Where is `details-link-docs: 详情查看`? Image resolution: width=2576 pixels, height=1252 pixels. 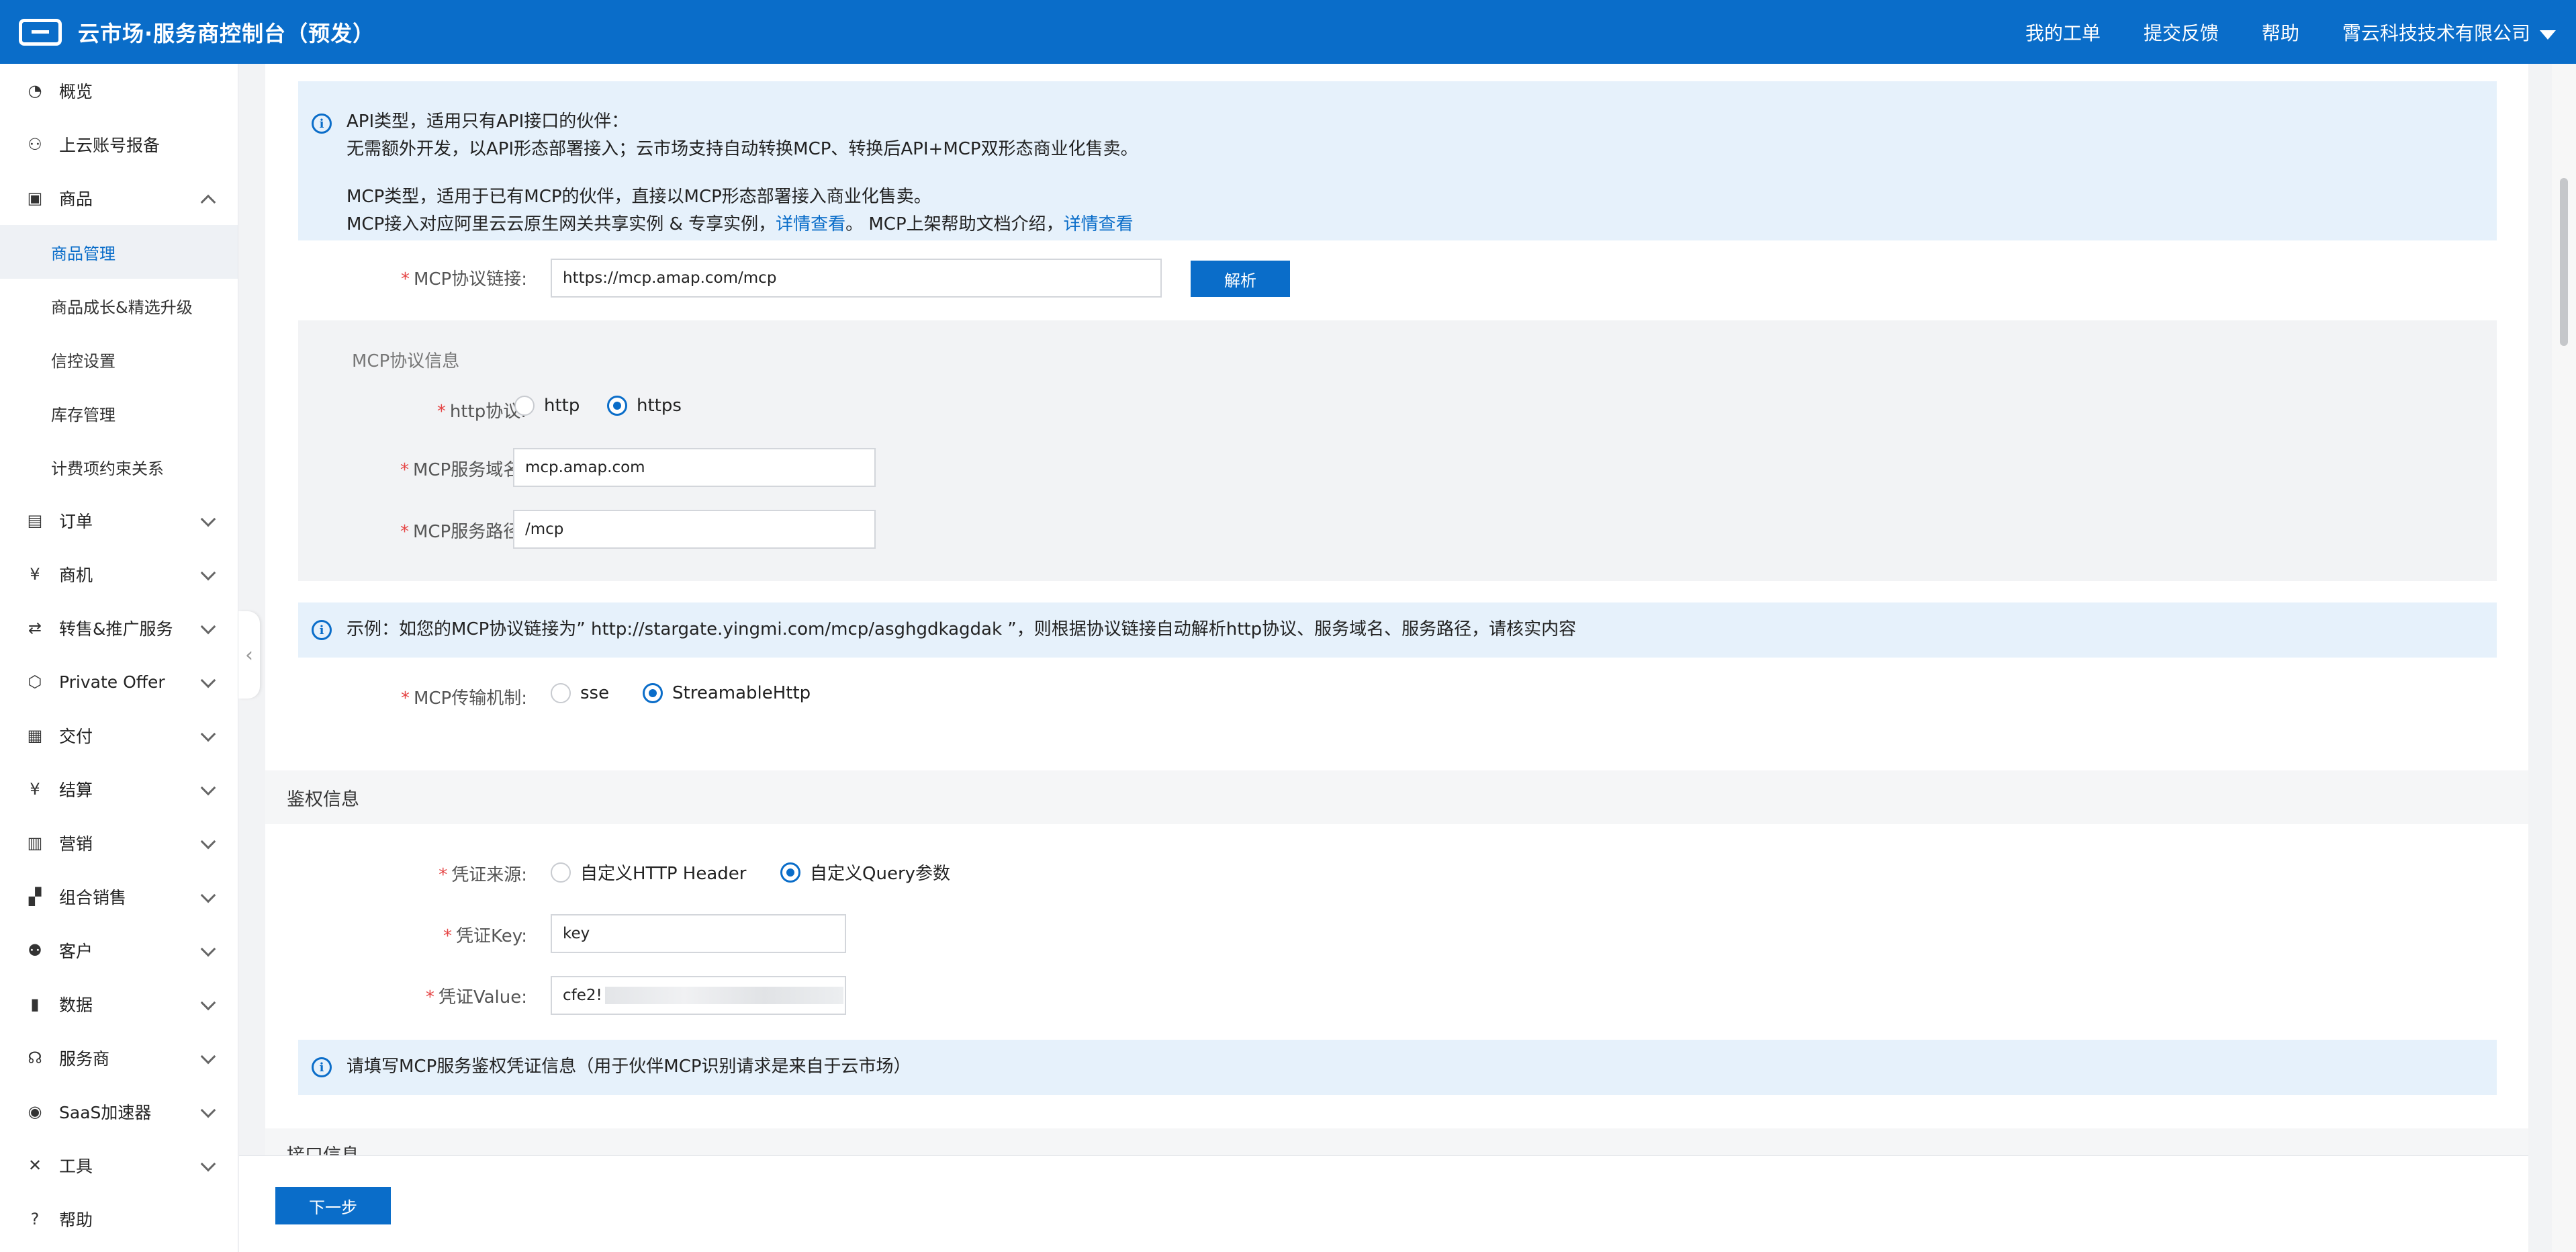 details-link-docs: 详情查看 is located at coordinates (1099, 224).